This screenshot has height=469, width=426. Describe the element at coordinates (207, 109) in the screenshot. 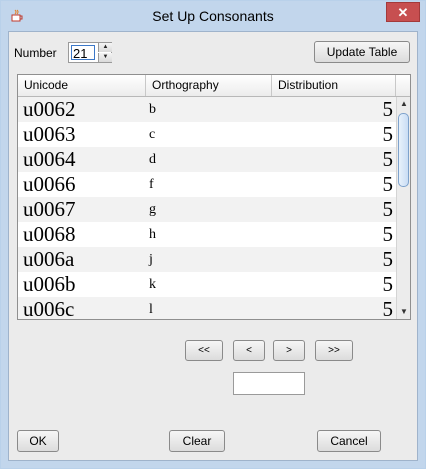

I see `table-row: u0062 b 5` at that location.